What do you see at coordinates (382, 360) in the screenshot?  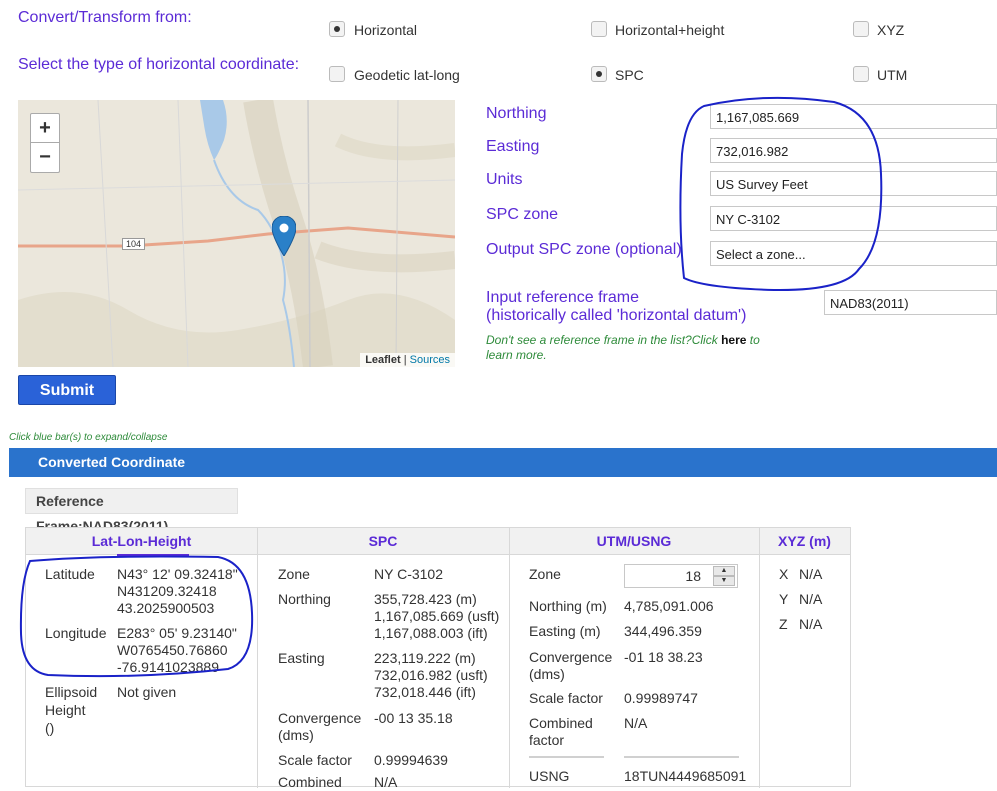 I see `leaflet-link: Leaflet` at bounding box center [382, 360].